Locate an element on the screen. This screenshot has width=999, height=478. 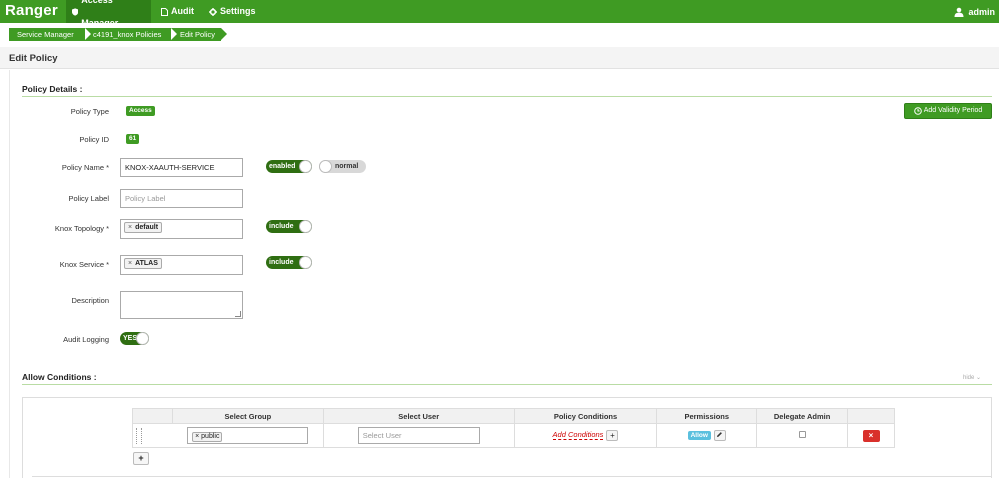
policy-type-label: Policy Type is located at coordinates (89, 111).